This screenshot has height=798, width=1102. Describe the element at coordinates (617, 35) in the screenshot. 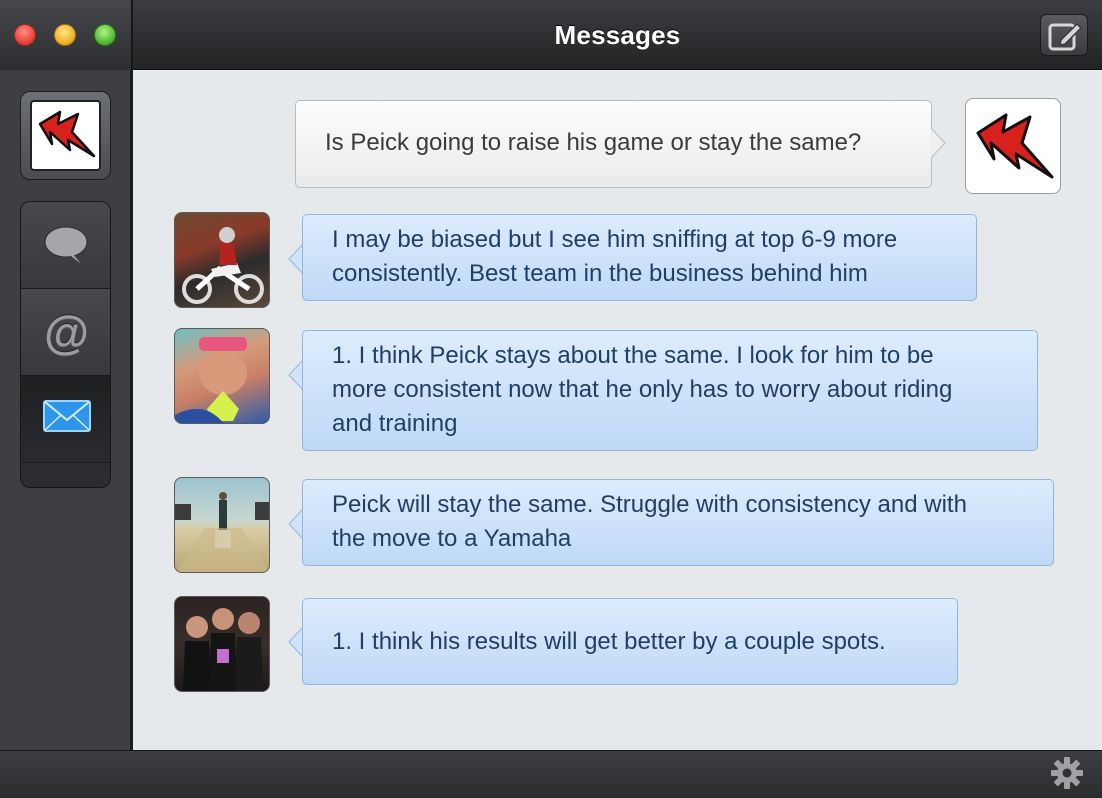

I see `window-title: Messages` at that location.